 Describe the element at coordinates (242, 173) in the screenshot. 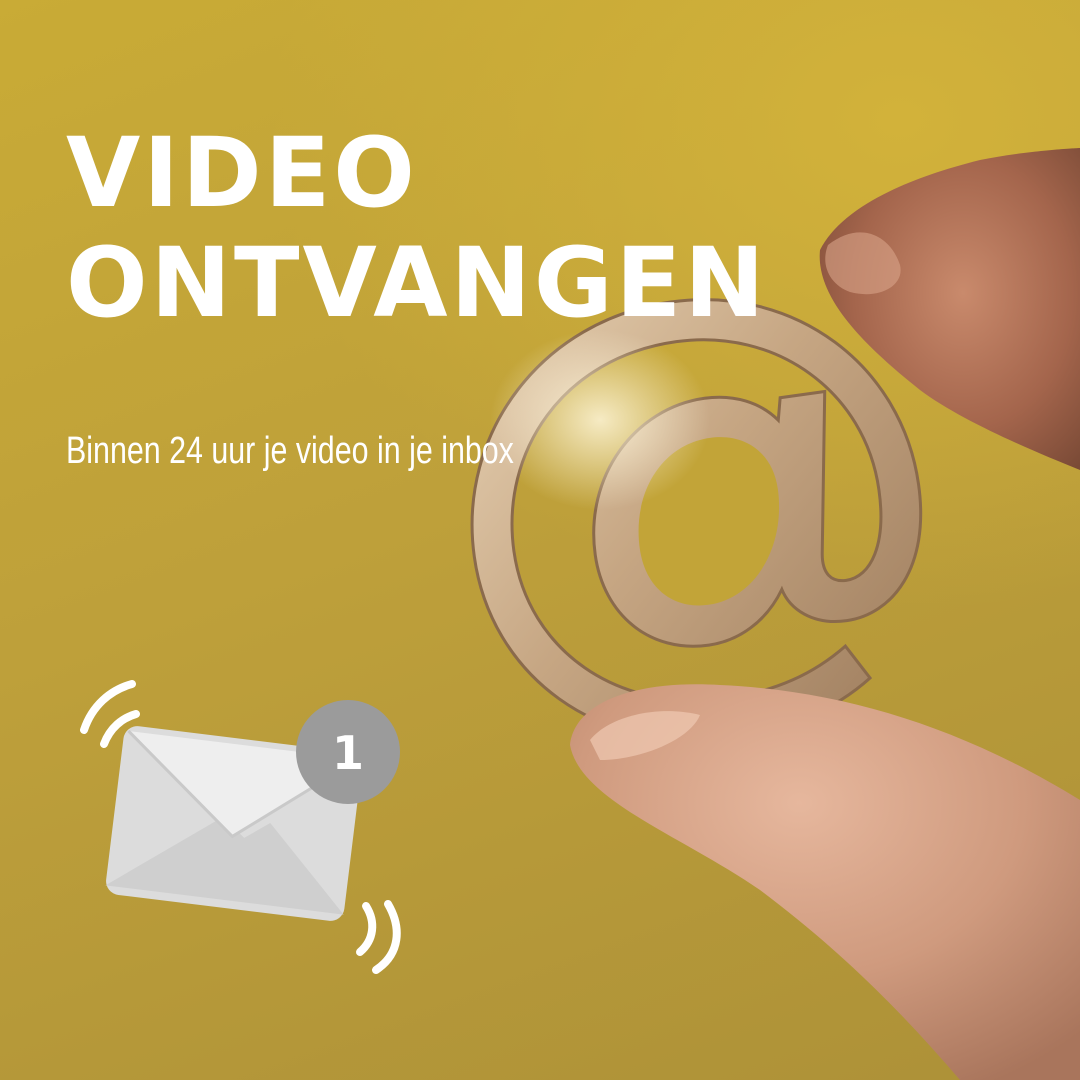

I see `headline-line-1: VIDEO` at that location.